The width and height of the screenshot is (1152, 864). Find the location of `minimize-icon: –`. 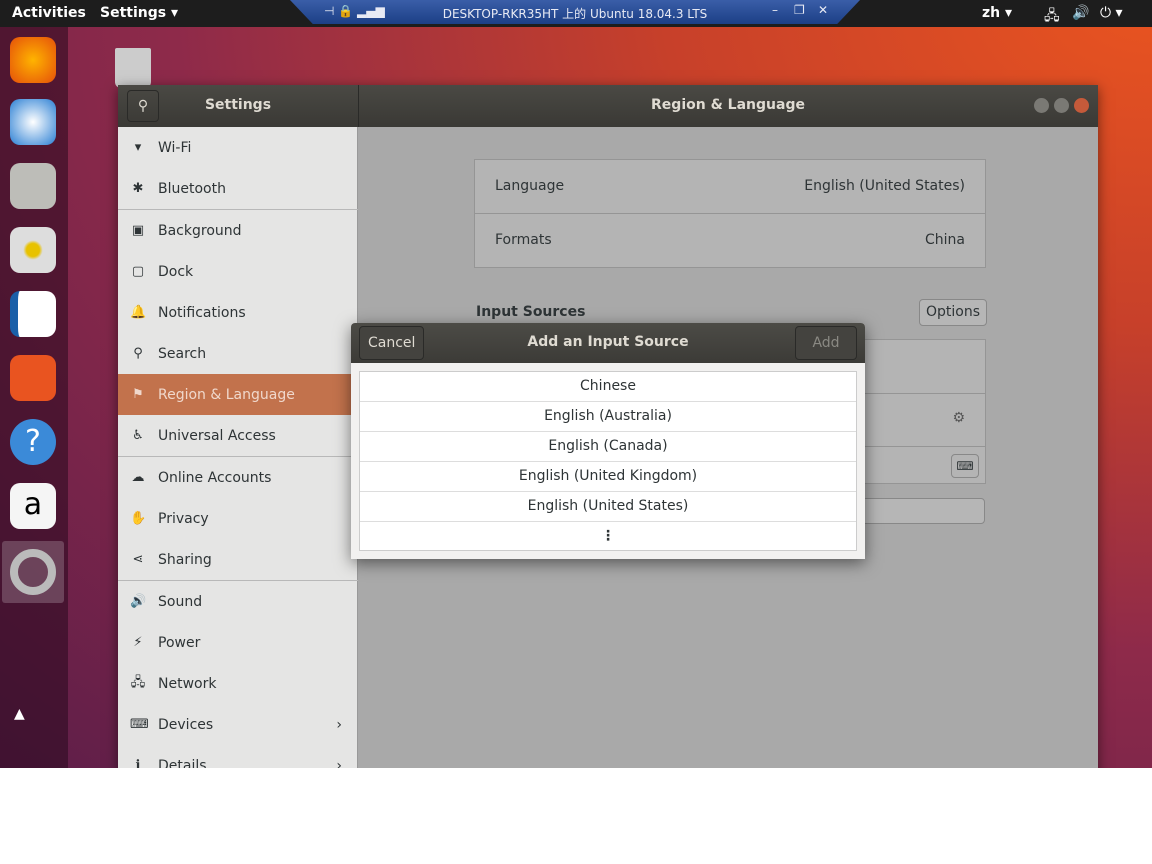

minimize-icon: – is located at coordinates (775, 10).